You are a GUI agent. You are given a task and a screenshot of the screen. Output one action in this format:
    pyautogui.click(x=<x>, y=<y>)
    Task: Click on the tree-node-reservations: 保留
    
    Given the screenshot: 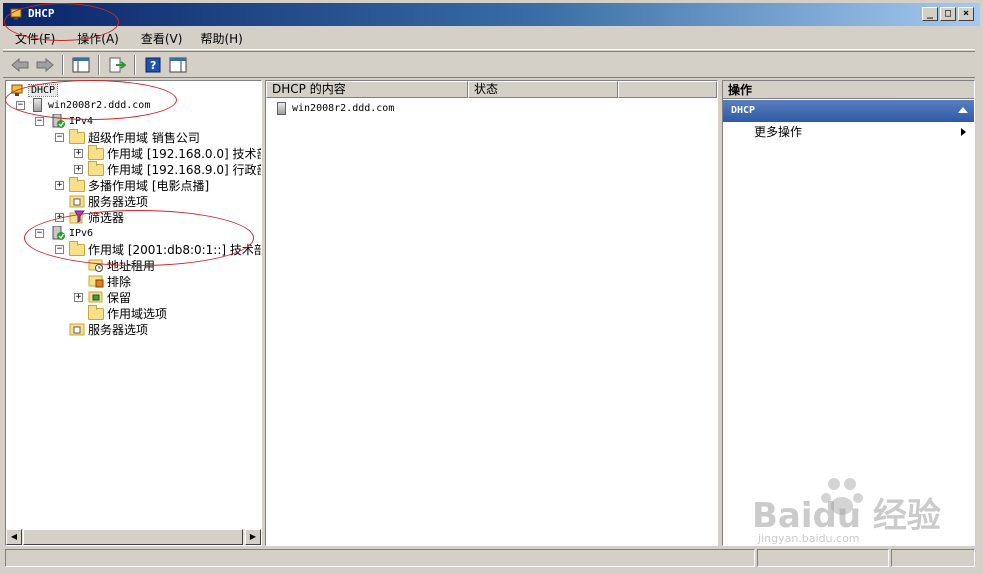 What is the action you would take?
    pyautogui.click(x=109, y=297)
    